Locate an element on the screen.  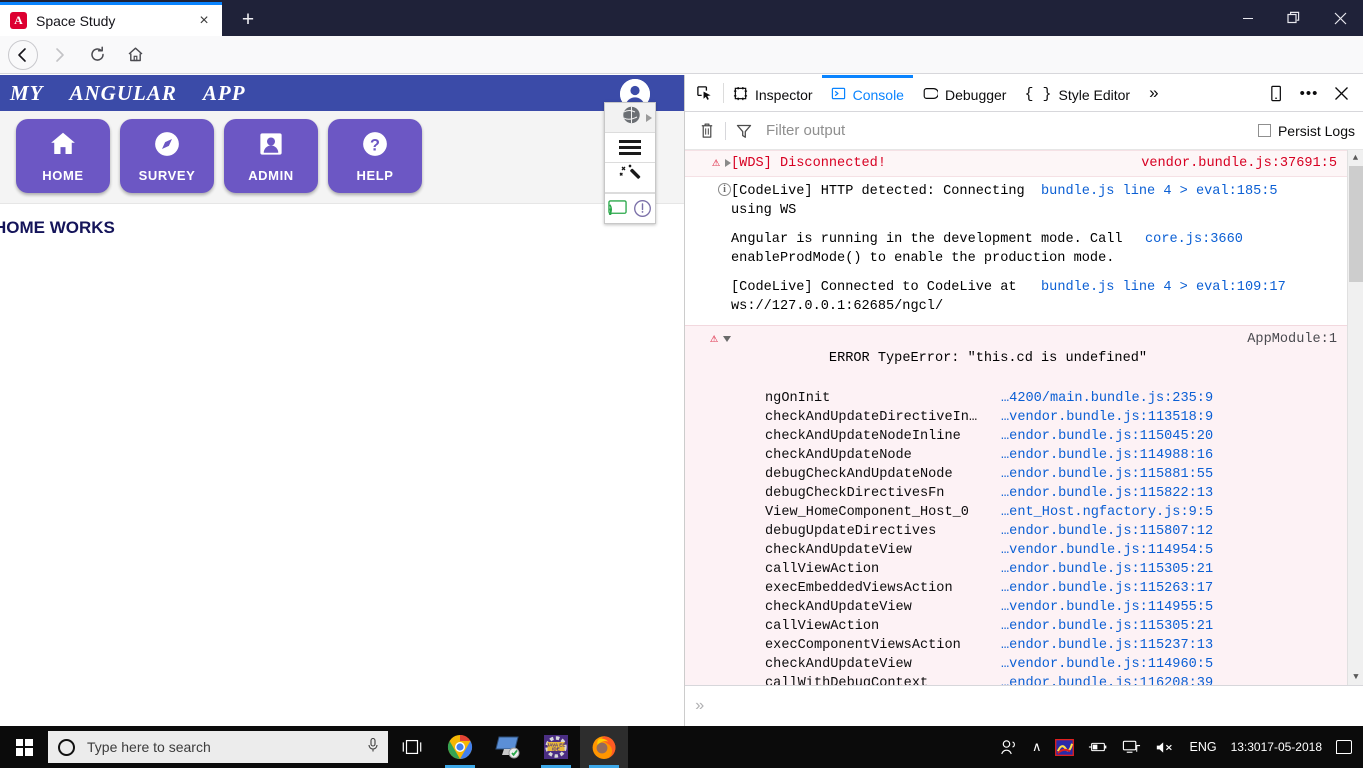
trash-icon is located at coordinates (707, 131).